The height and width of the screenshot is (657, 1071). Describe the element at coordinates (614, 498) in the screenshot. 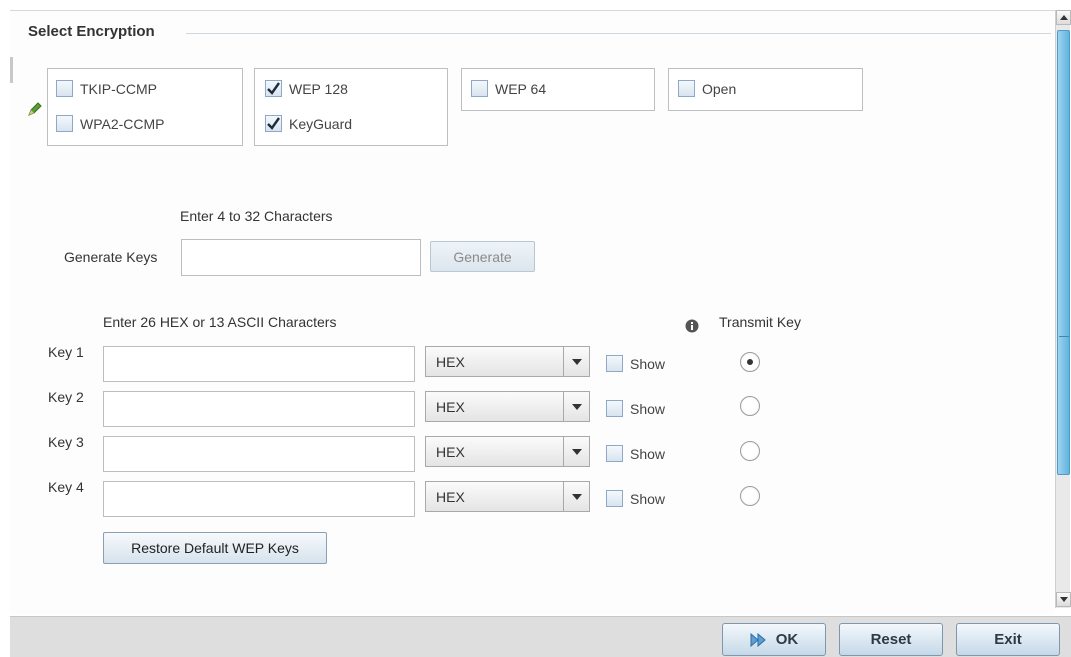

I see `key-4-show-checkbox` at that location.